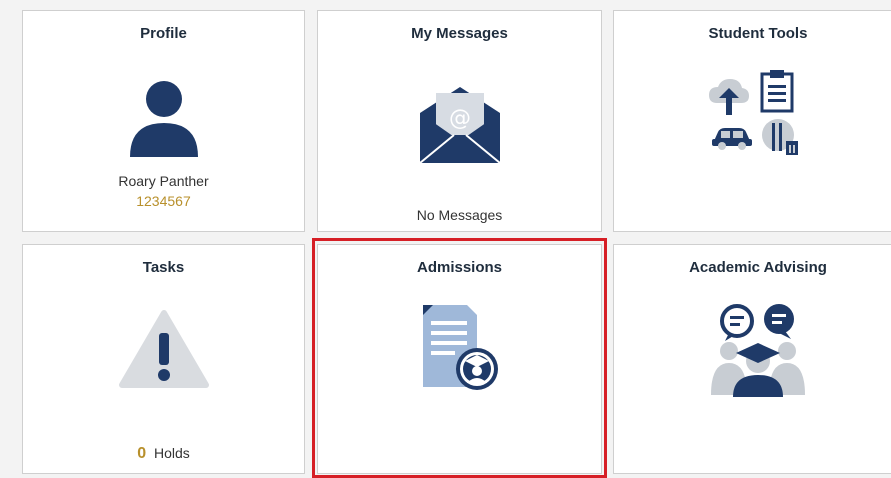  What do you see at coordinates (758, 33) in the screenshot?
I see `student-tools-title: Student Tools` at bounding box center [758, 33].